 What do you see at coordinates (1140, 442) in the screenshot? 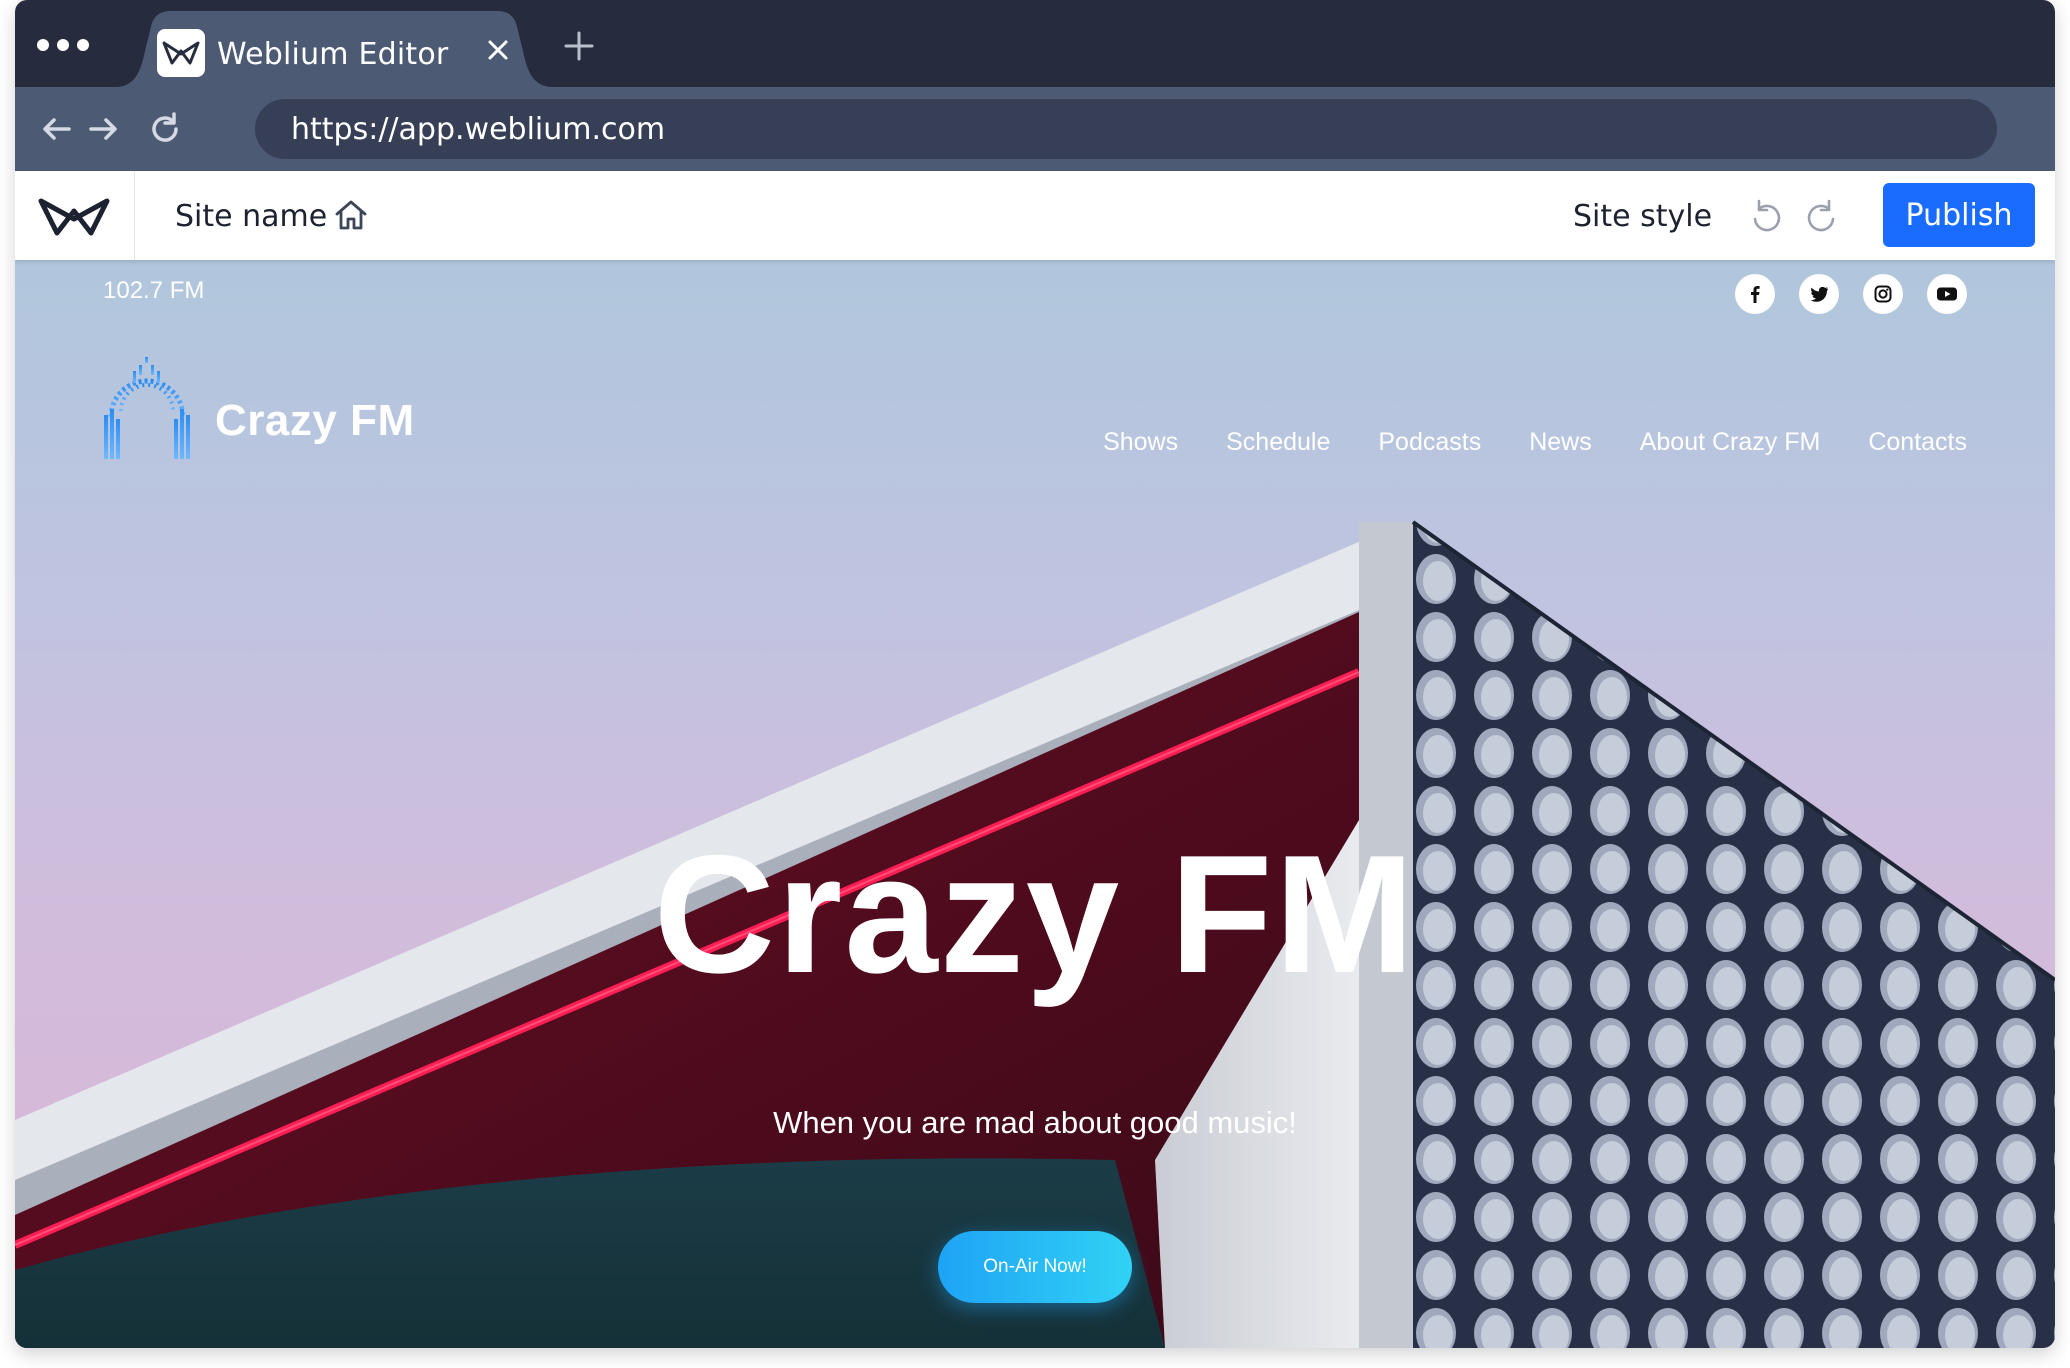
I see `nav-item-shows: Shows` at bounding box center [1140, 442].